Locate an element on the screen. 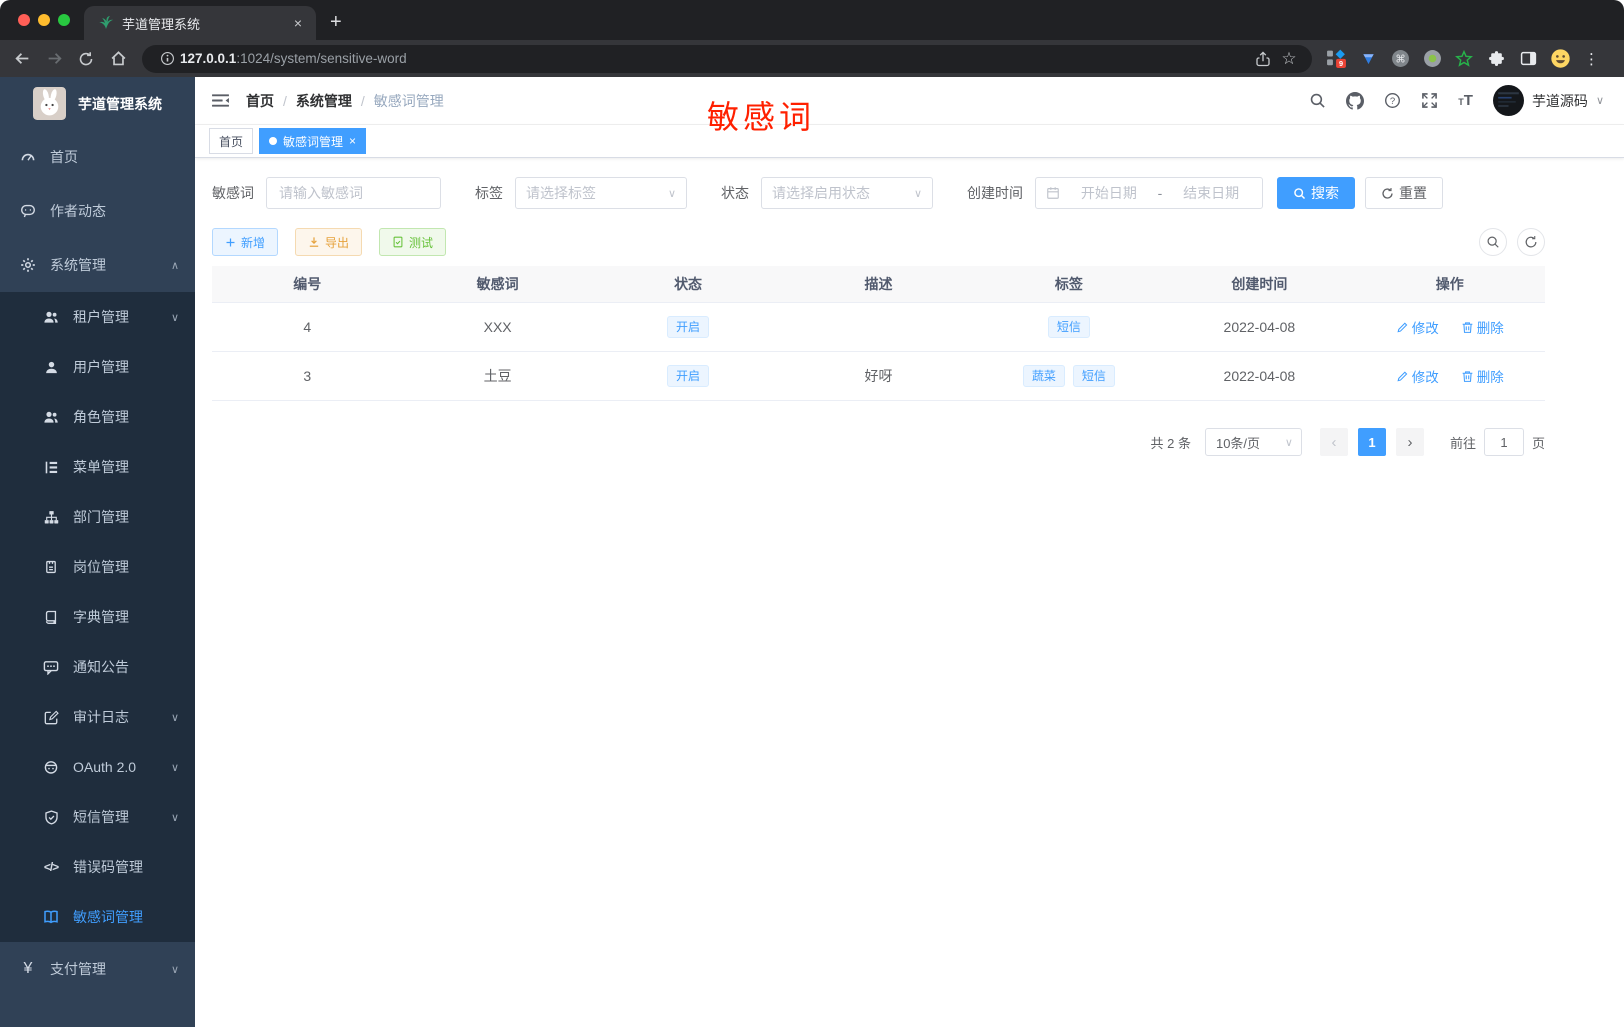  sidebar-item-label: OAuth 2.0 is located at coordinates (105, 767).